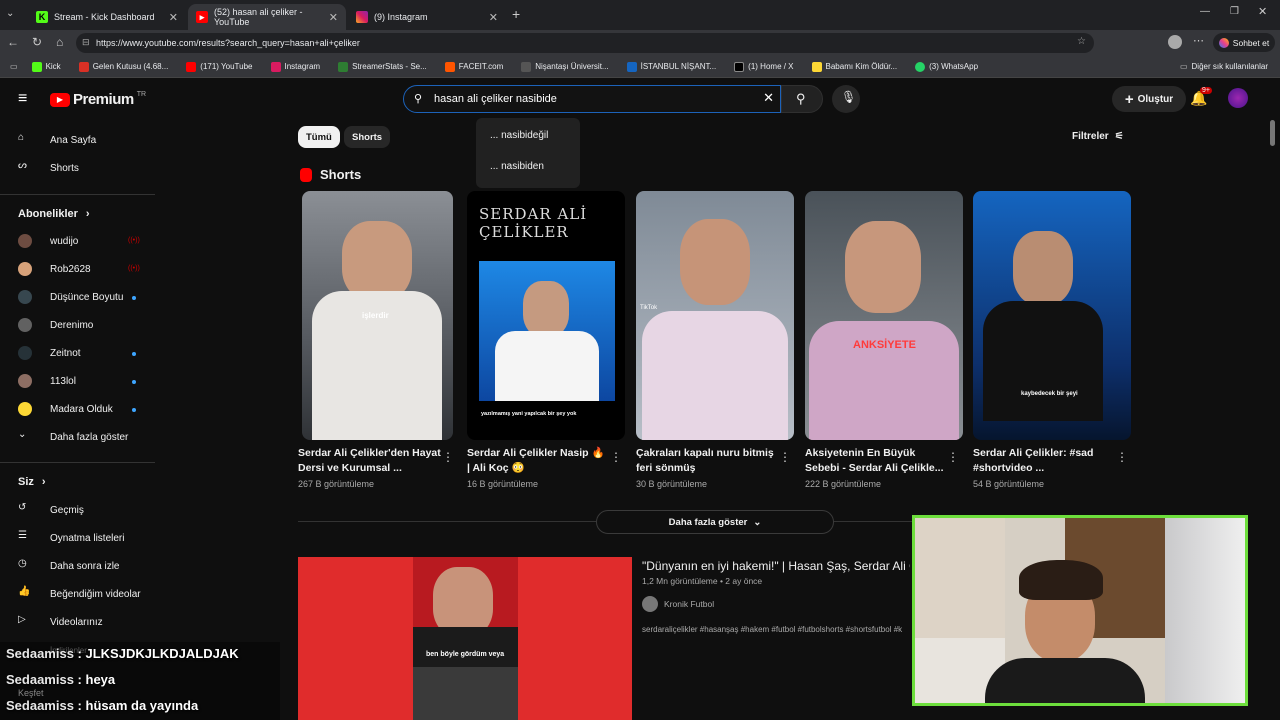 This screenshot has height=720, width=1280. What do you see at coordinates (67, 510) in the screenshot?
I see `sidebar-item-label: Geçmiş` at bounding box center [67, 510].